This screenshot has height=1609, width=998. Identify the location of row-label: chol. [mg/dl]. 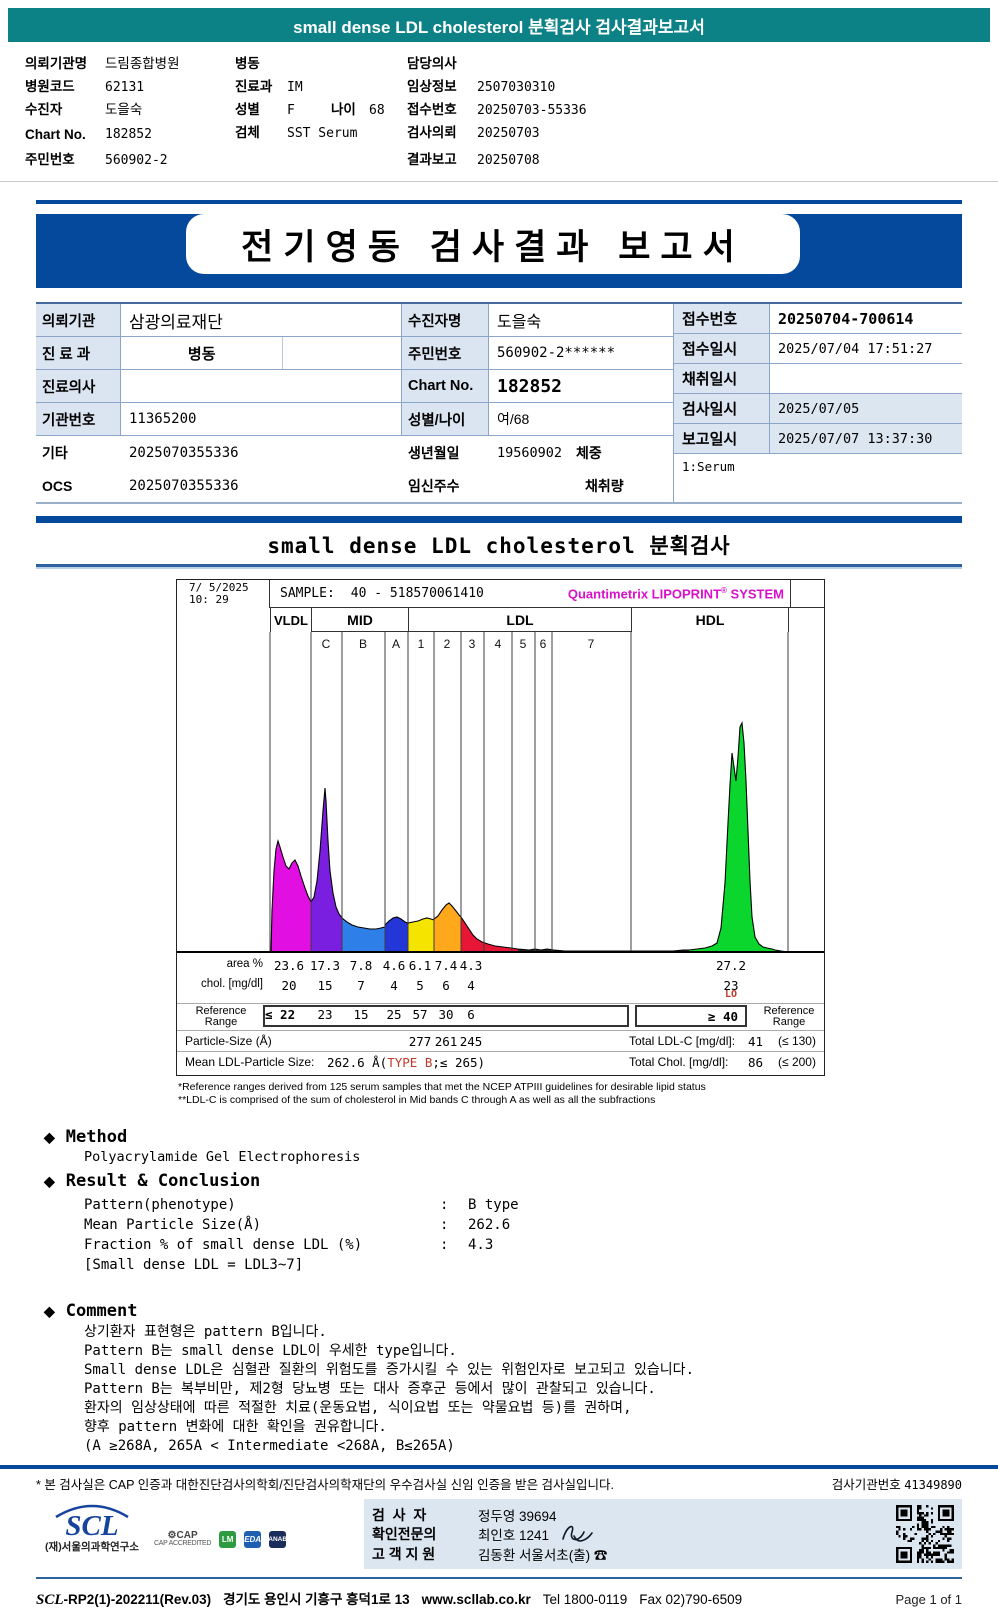
(232, 984).